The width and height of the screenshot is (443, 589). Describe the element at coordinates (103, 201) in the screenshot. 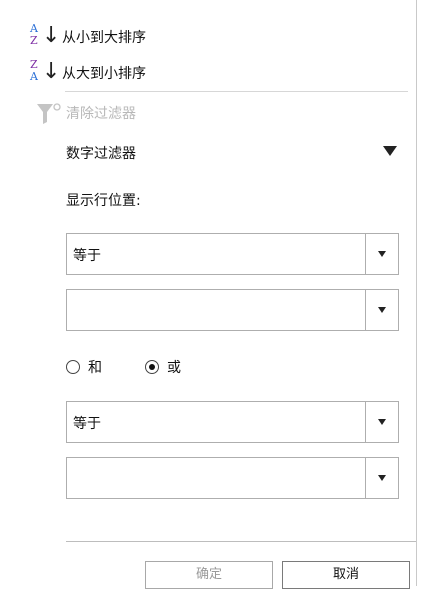

I see `show-rows-label: 显示行位置:` at that location.